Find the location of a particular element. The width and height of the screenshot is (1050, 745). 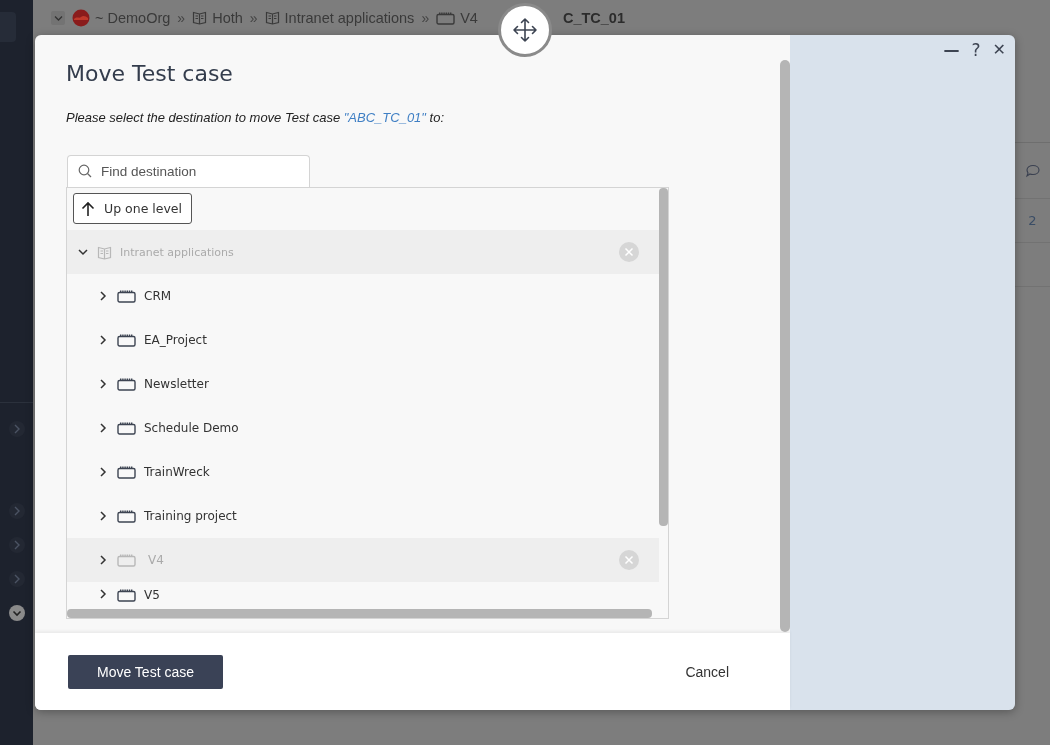

search-field: Find destination is located at coordinates (188, 171).